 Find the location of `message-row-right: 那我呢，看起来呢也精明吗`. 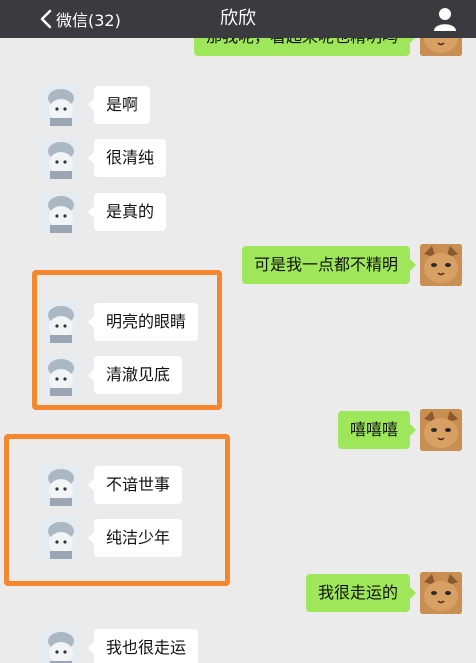

message-row-right: 那我呢，看起来呢也精明吗 is located at coordinates (238, 52).